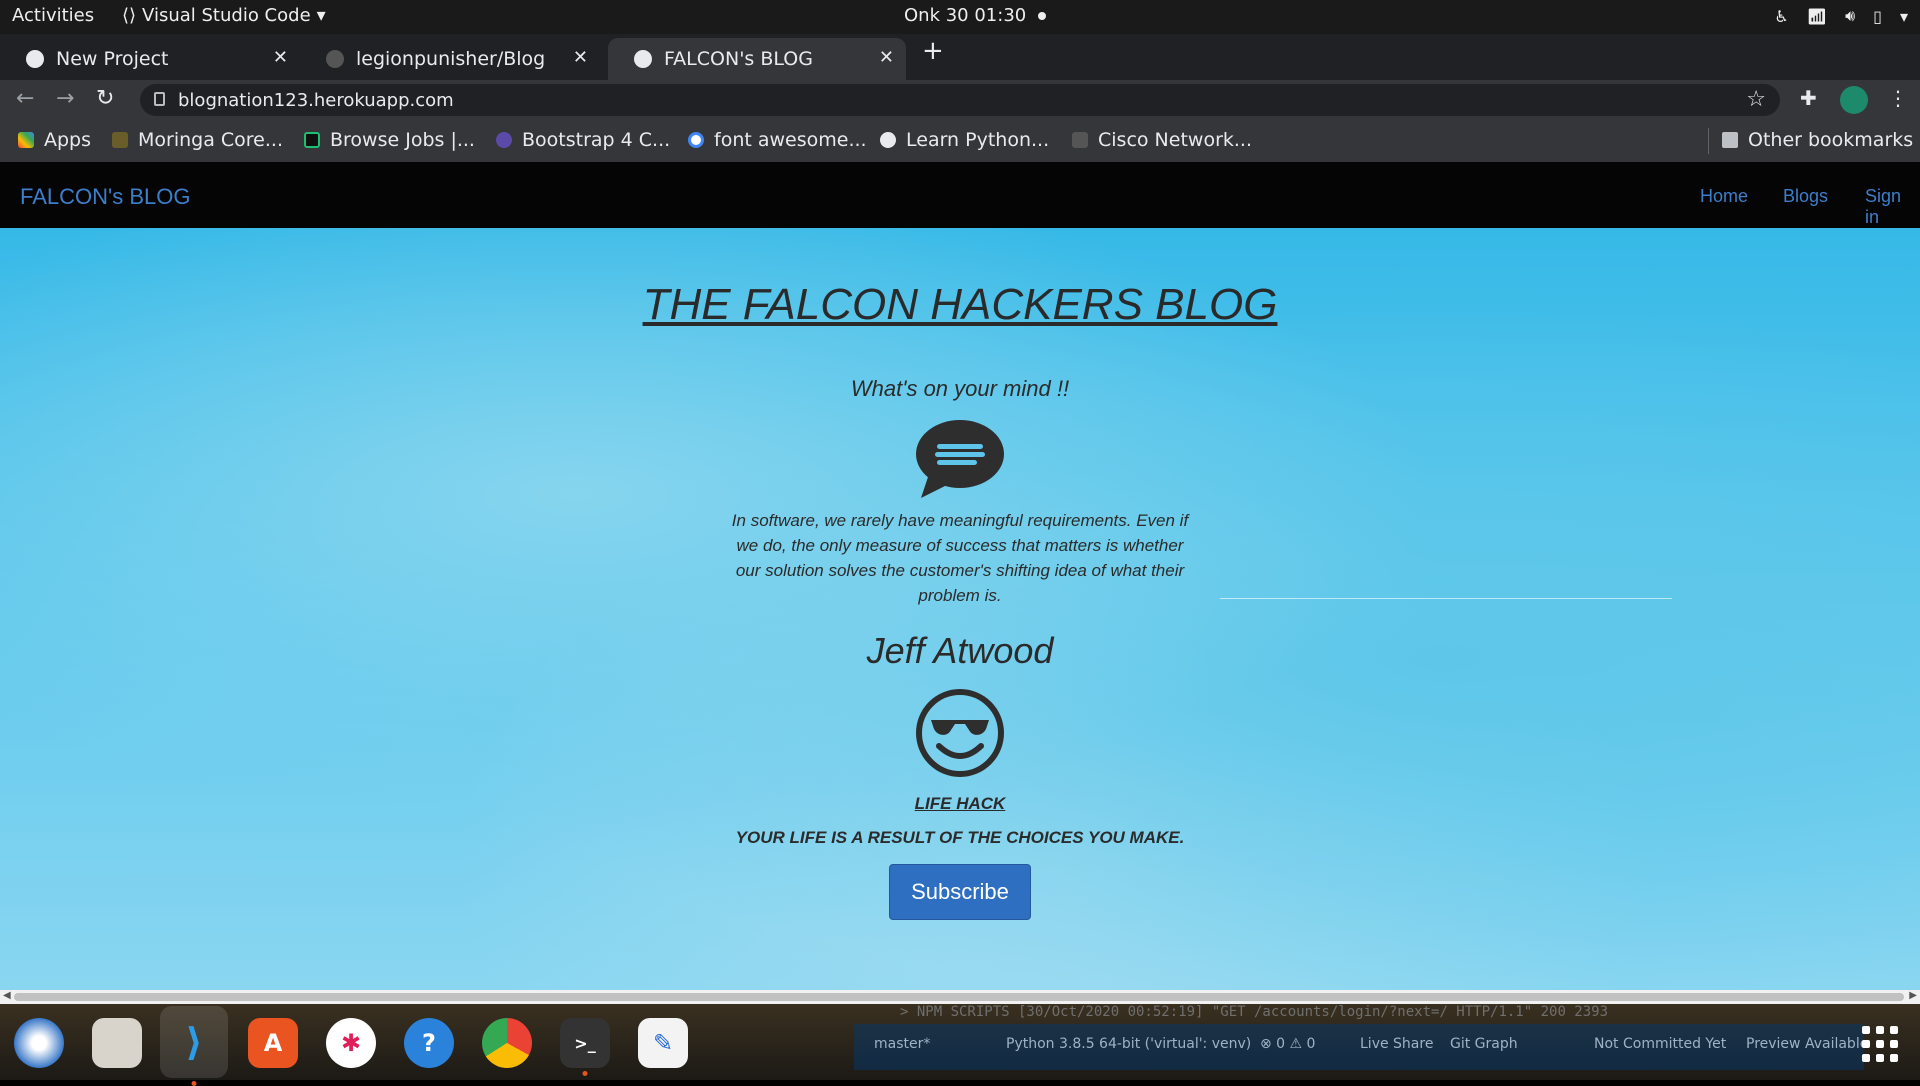 This screenshot has width=1920, height=1086. What do you see at coordinates (26, 140) in the screenshot?
I see `apps-grid-icon` at bounding box center [26, 140].